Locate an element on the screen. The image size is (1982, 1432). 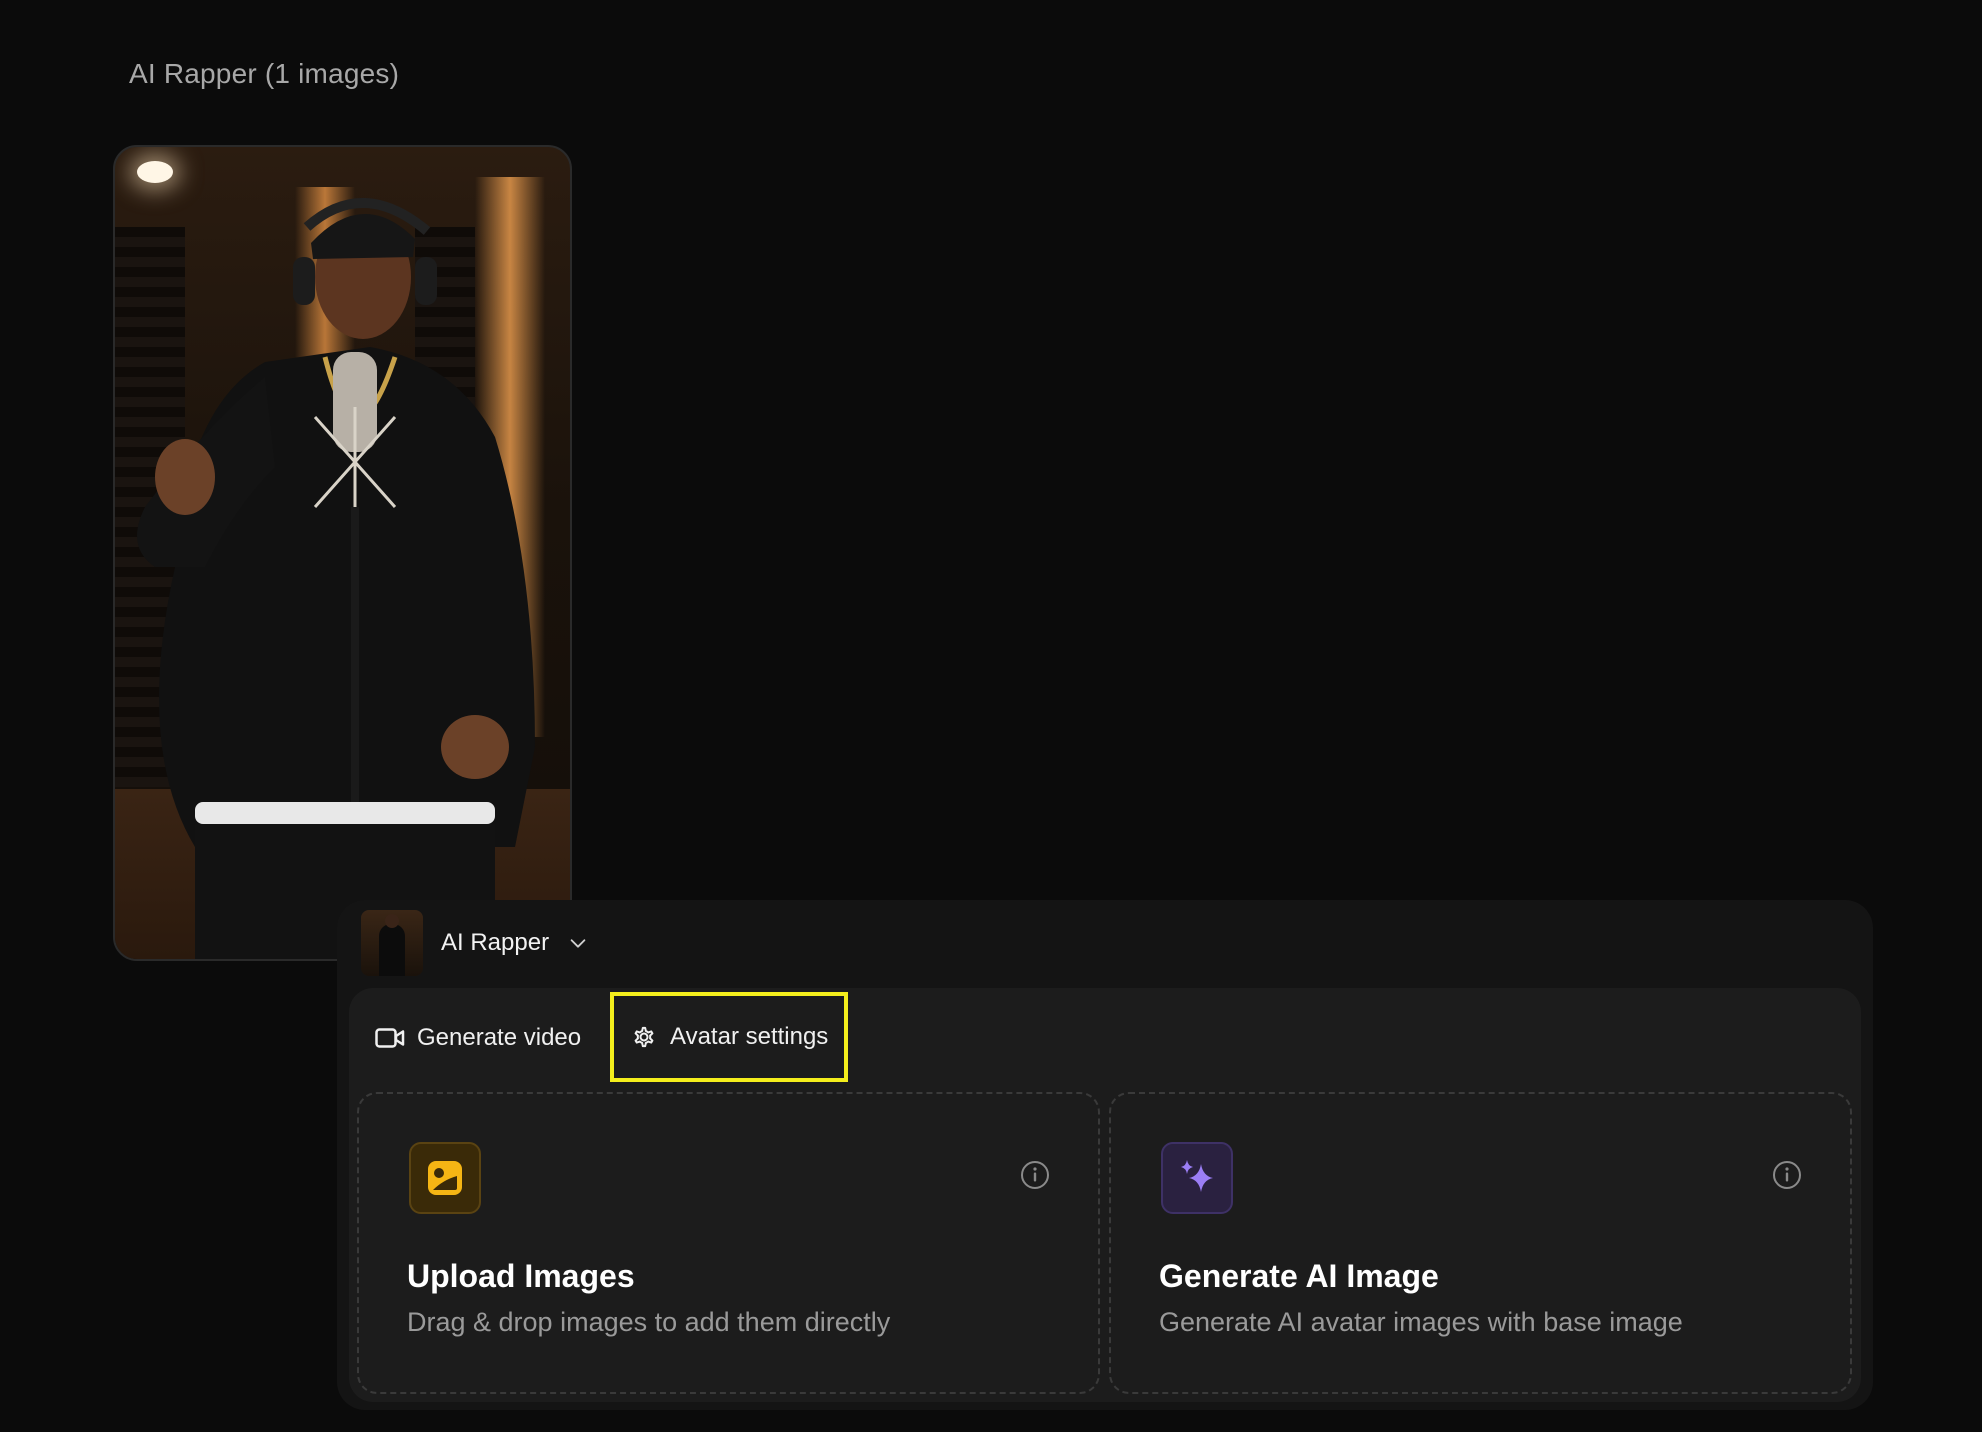
sparkles-icon is located at coordinates (1197, 1178).